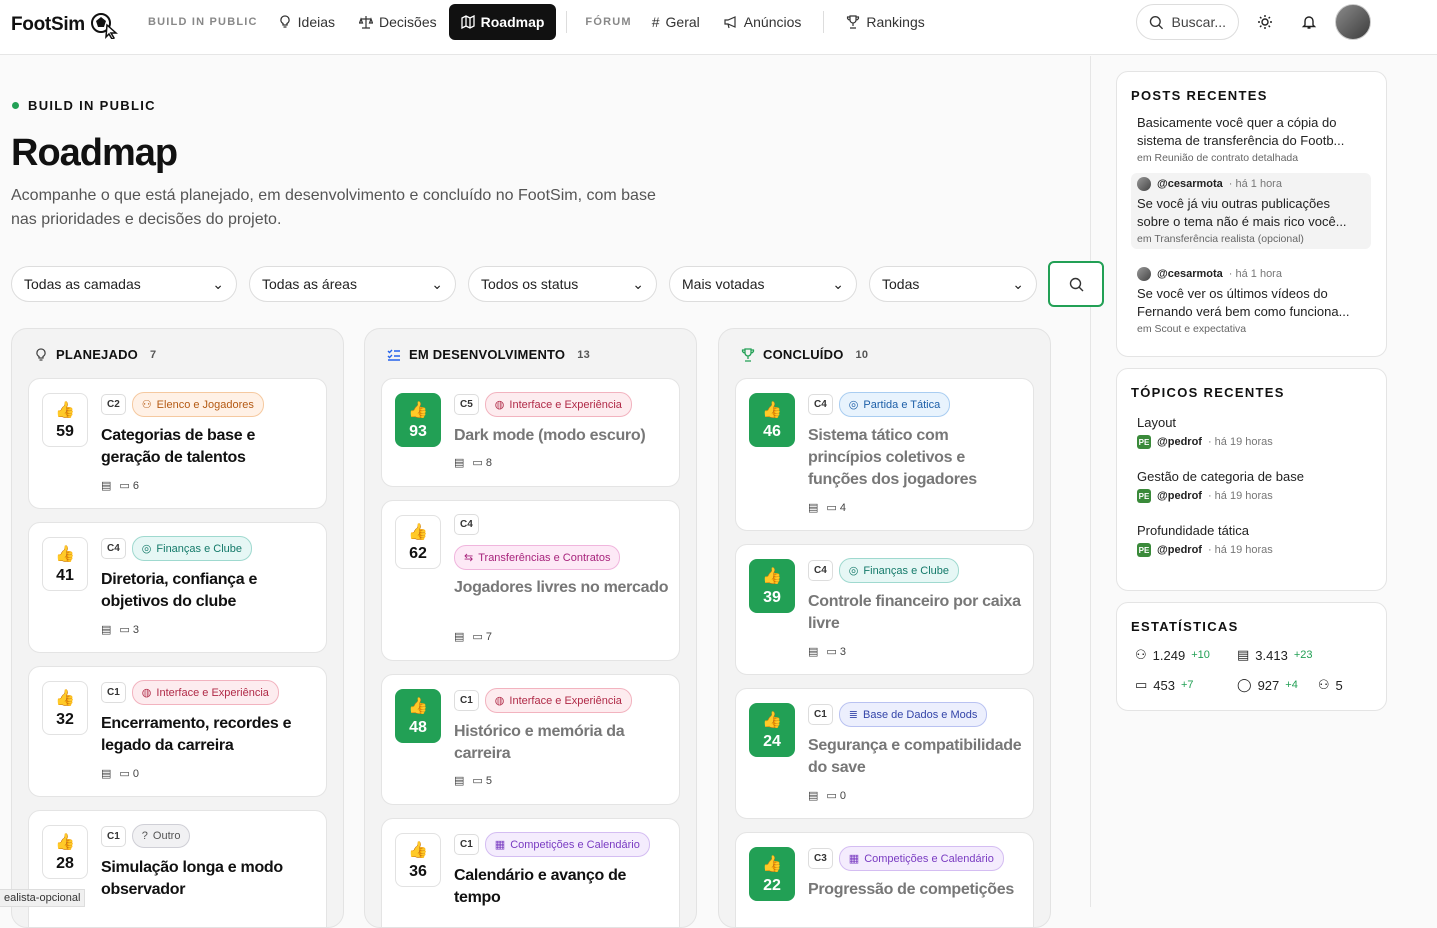 This screenshot has width=1437, height=928. What do you see at coordinates (567, 844) in the screenshot?
I see `area-badge: ▦ Competições e Calendário` at bounding box center [567, 844].